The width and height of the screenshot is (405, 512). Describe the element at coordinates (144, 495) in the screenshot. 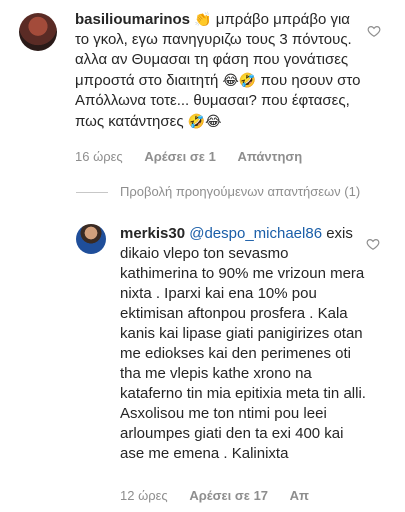

I see `comment-time: 12 ώρες` at that location.